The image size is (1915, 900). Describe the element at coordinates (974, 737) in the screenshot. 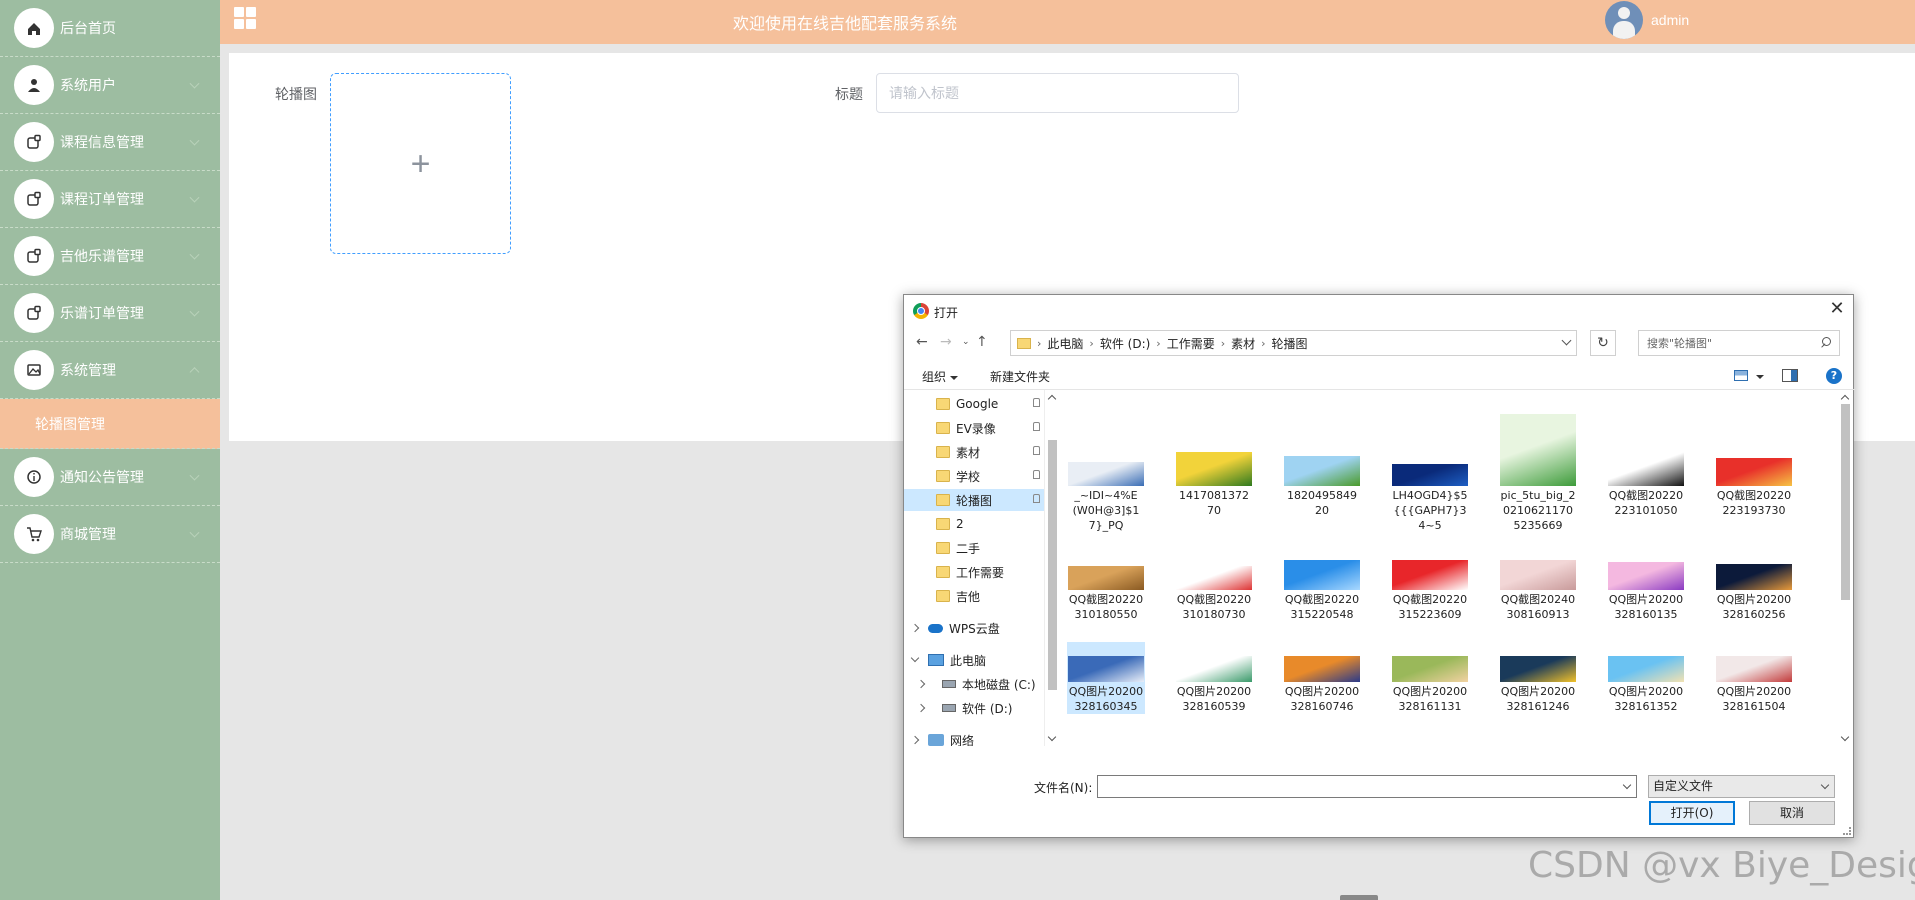

I see `tree-item: 网络` at that location.